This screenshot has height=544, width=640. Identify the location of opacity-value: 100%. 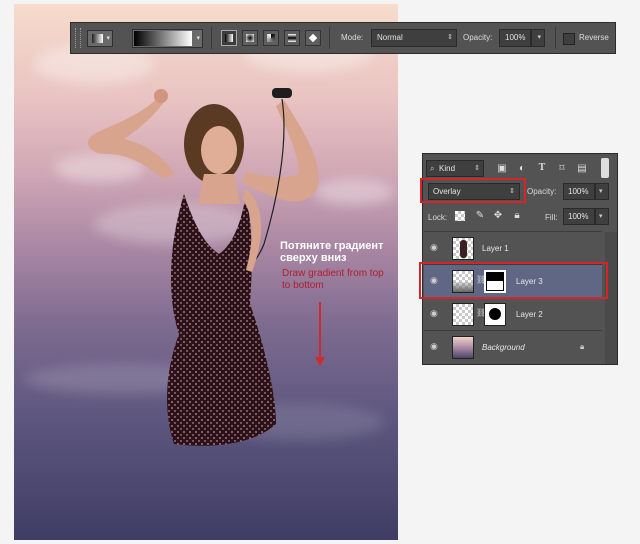
(515, 37).